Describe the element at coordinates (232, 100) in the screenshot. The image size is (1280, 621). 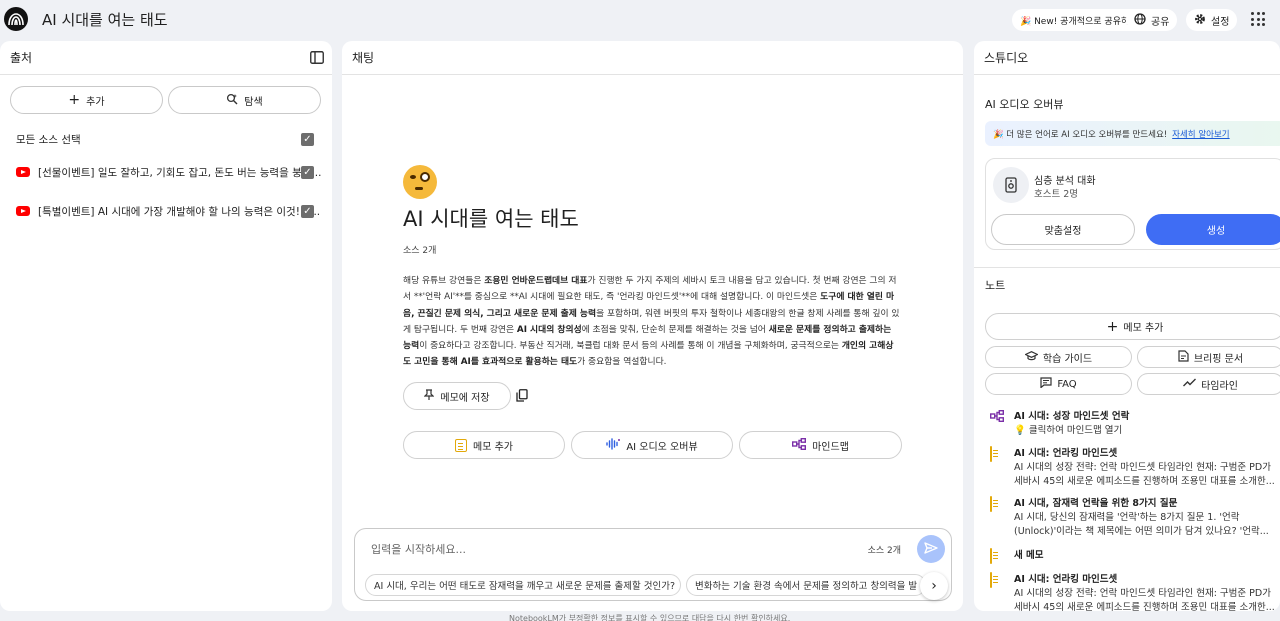
I see `search-sparkle-icon` at that location.